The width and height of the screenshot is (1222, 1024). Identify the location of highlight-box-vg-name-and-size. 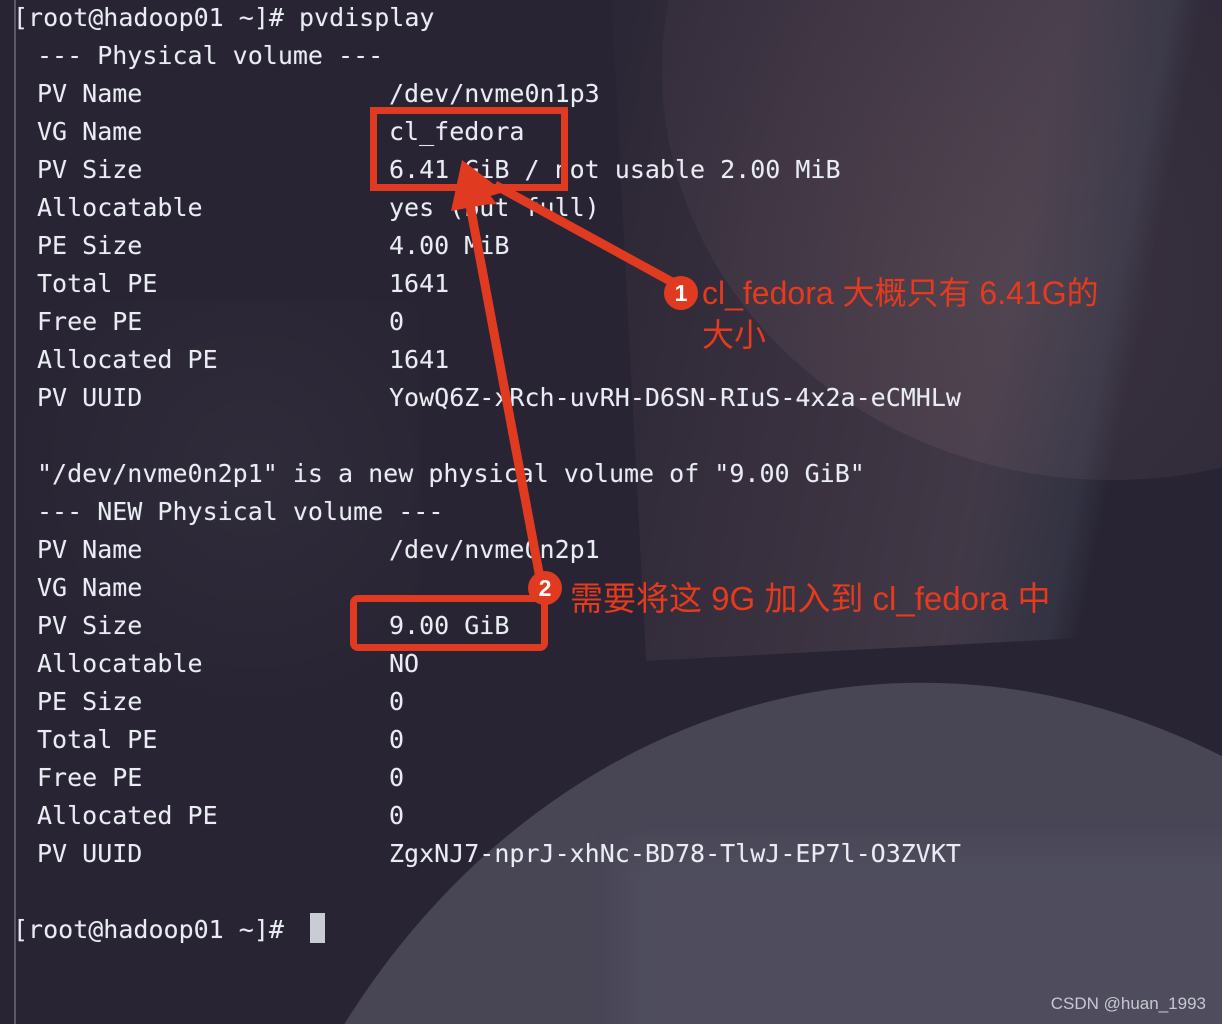
(469, 149).